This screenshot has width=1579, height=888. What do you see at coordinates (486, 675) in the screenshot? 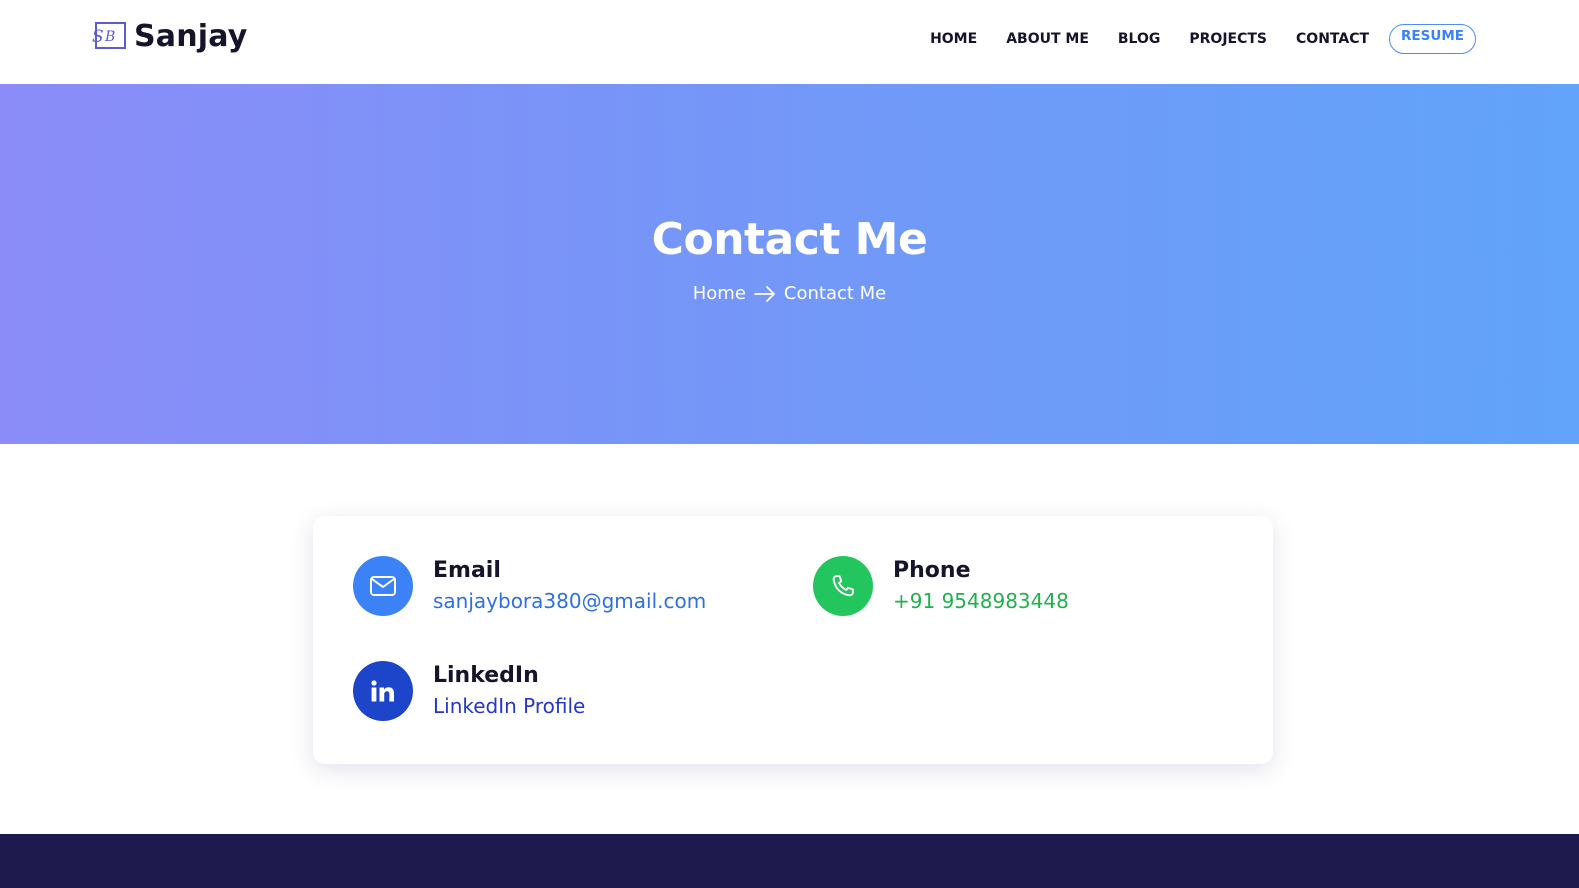
I see `linkedin-label: LinkedIn` at bounding box center [486, 675].